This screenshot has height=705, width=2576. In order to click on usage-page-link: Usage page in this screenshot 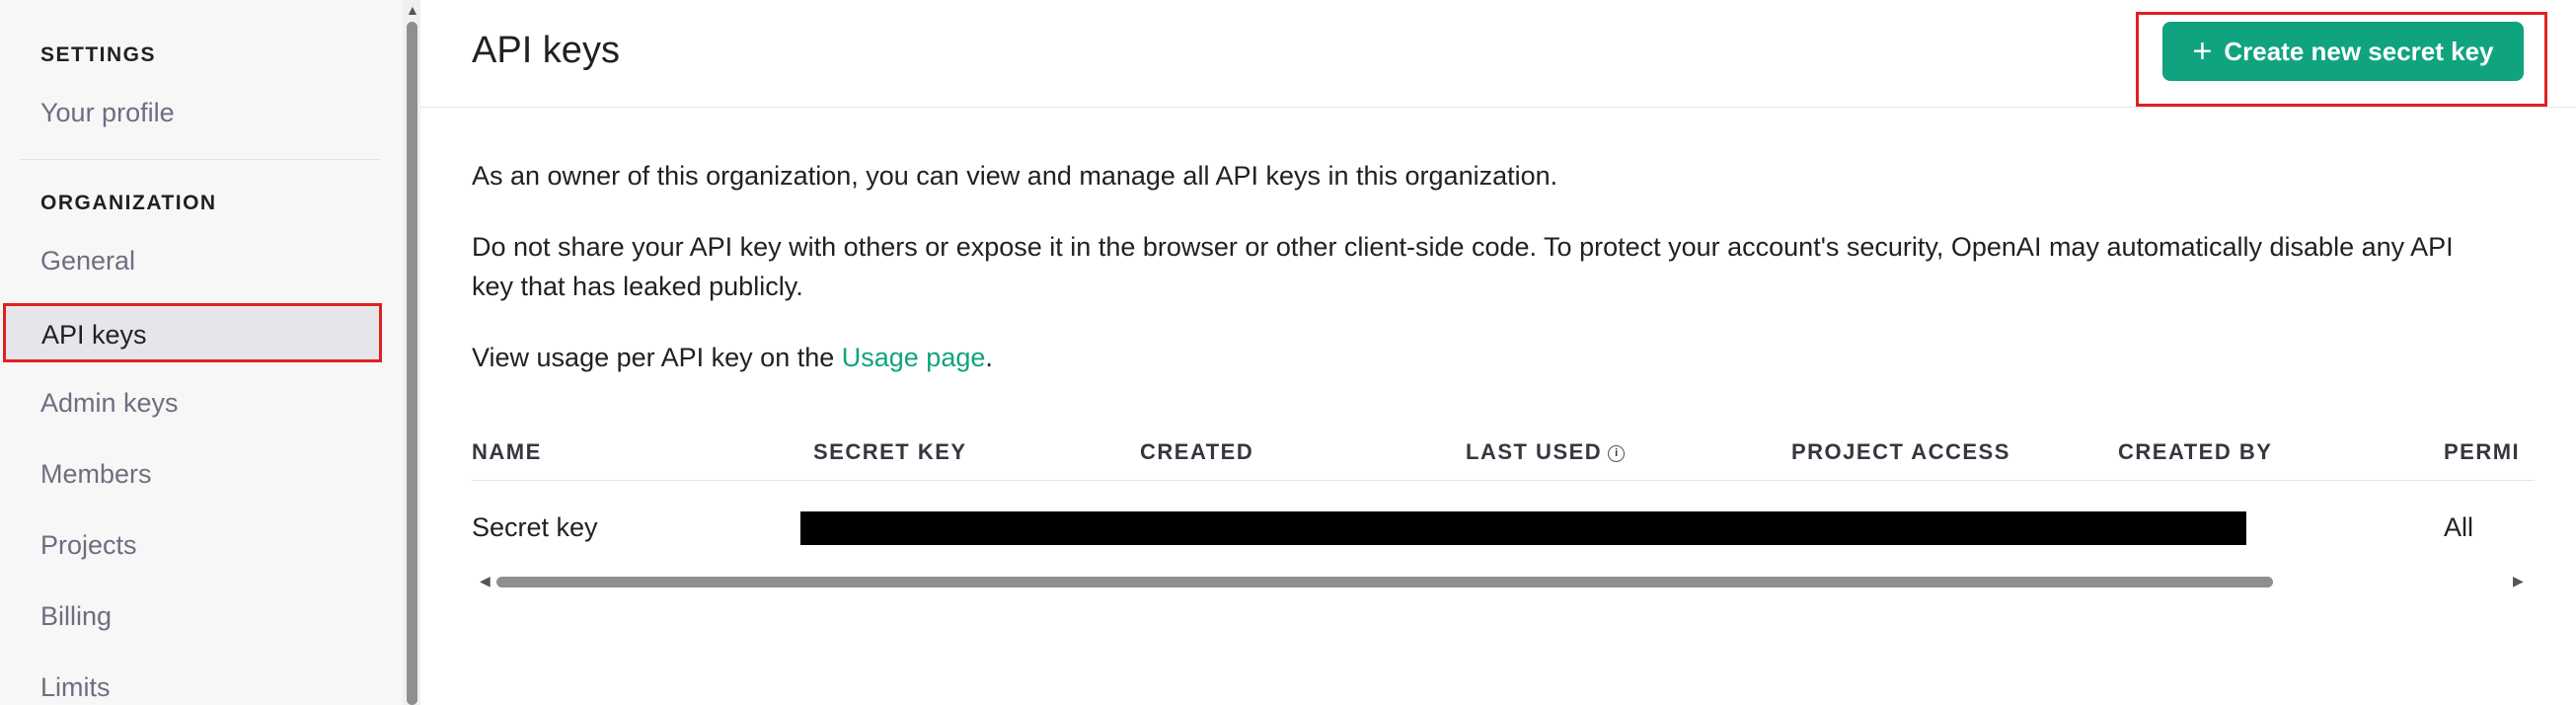, I will do `click(914, 357)`.